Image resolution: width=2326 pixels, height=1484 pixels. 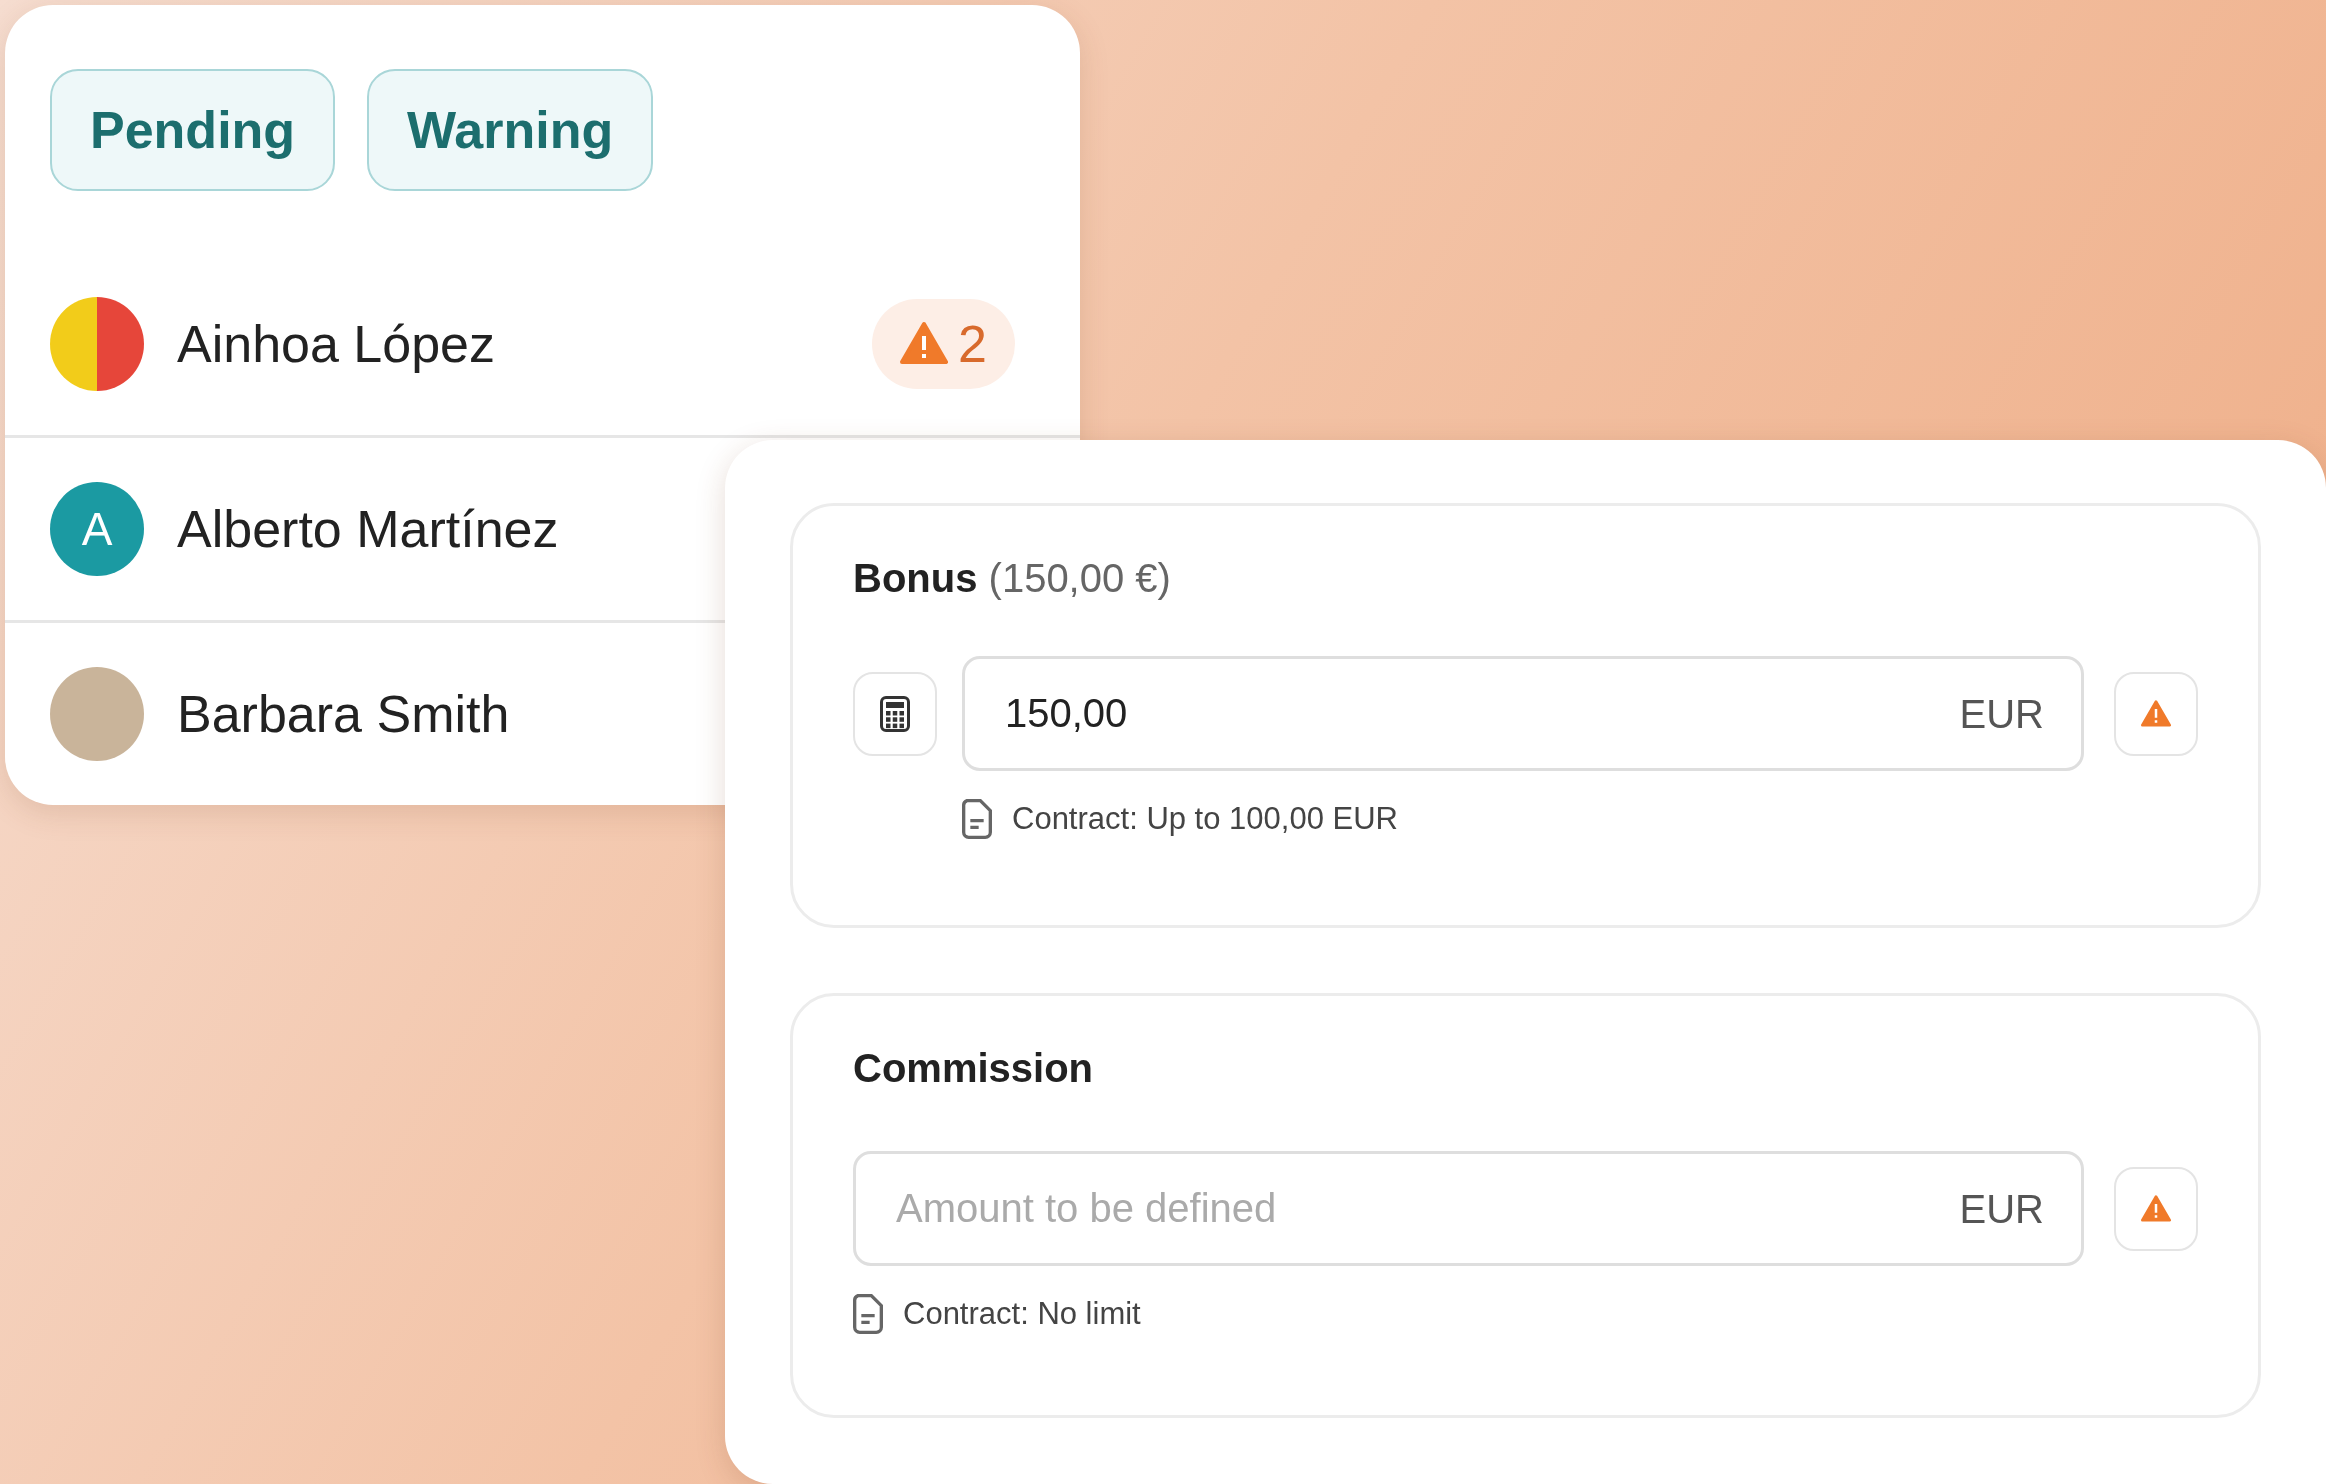 What do you see at coordinates (510, 130) in the screenshot?
I see `status-tag: Warning` at bounding box center [510, 130].